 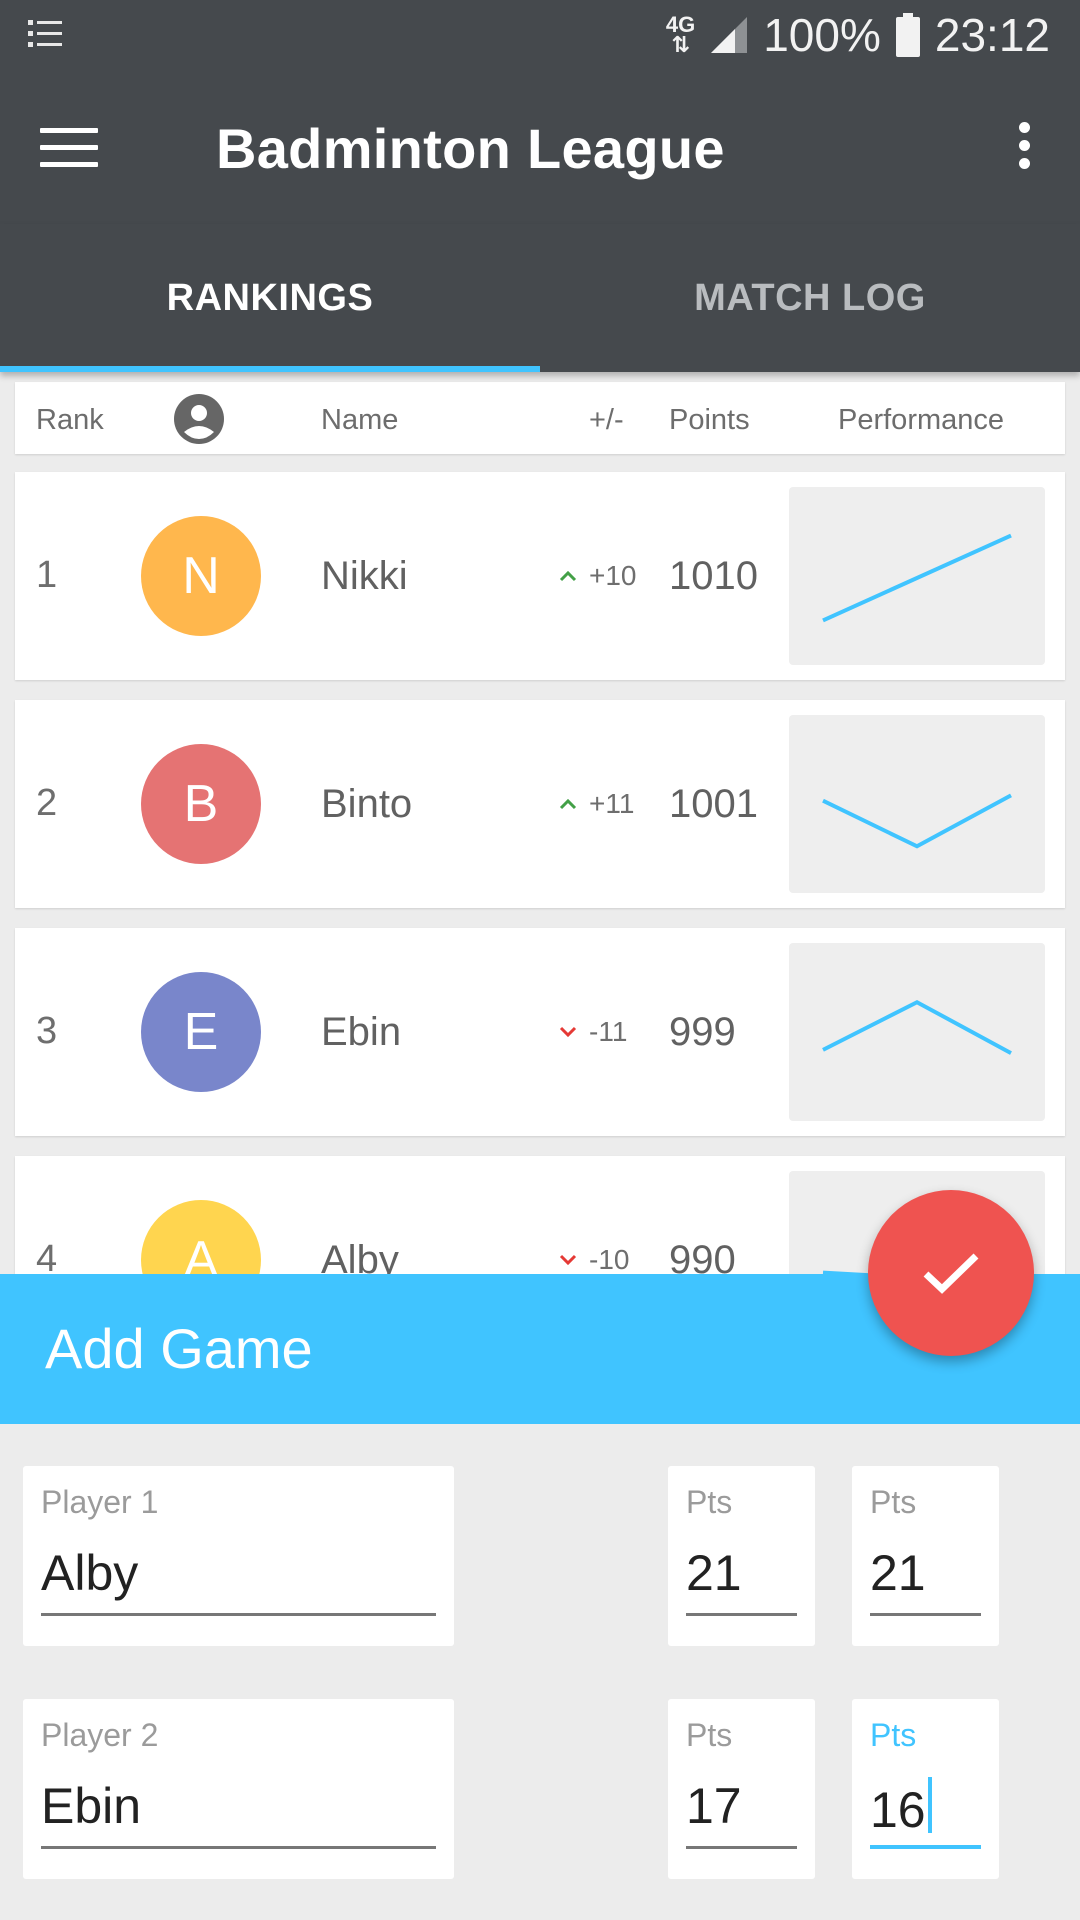 I want to click on p1-game2-points-field: Pts 21, so click(x=925, y=1556).